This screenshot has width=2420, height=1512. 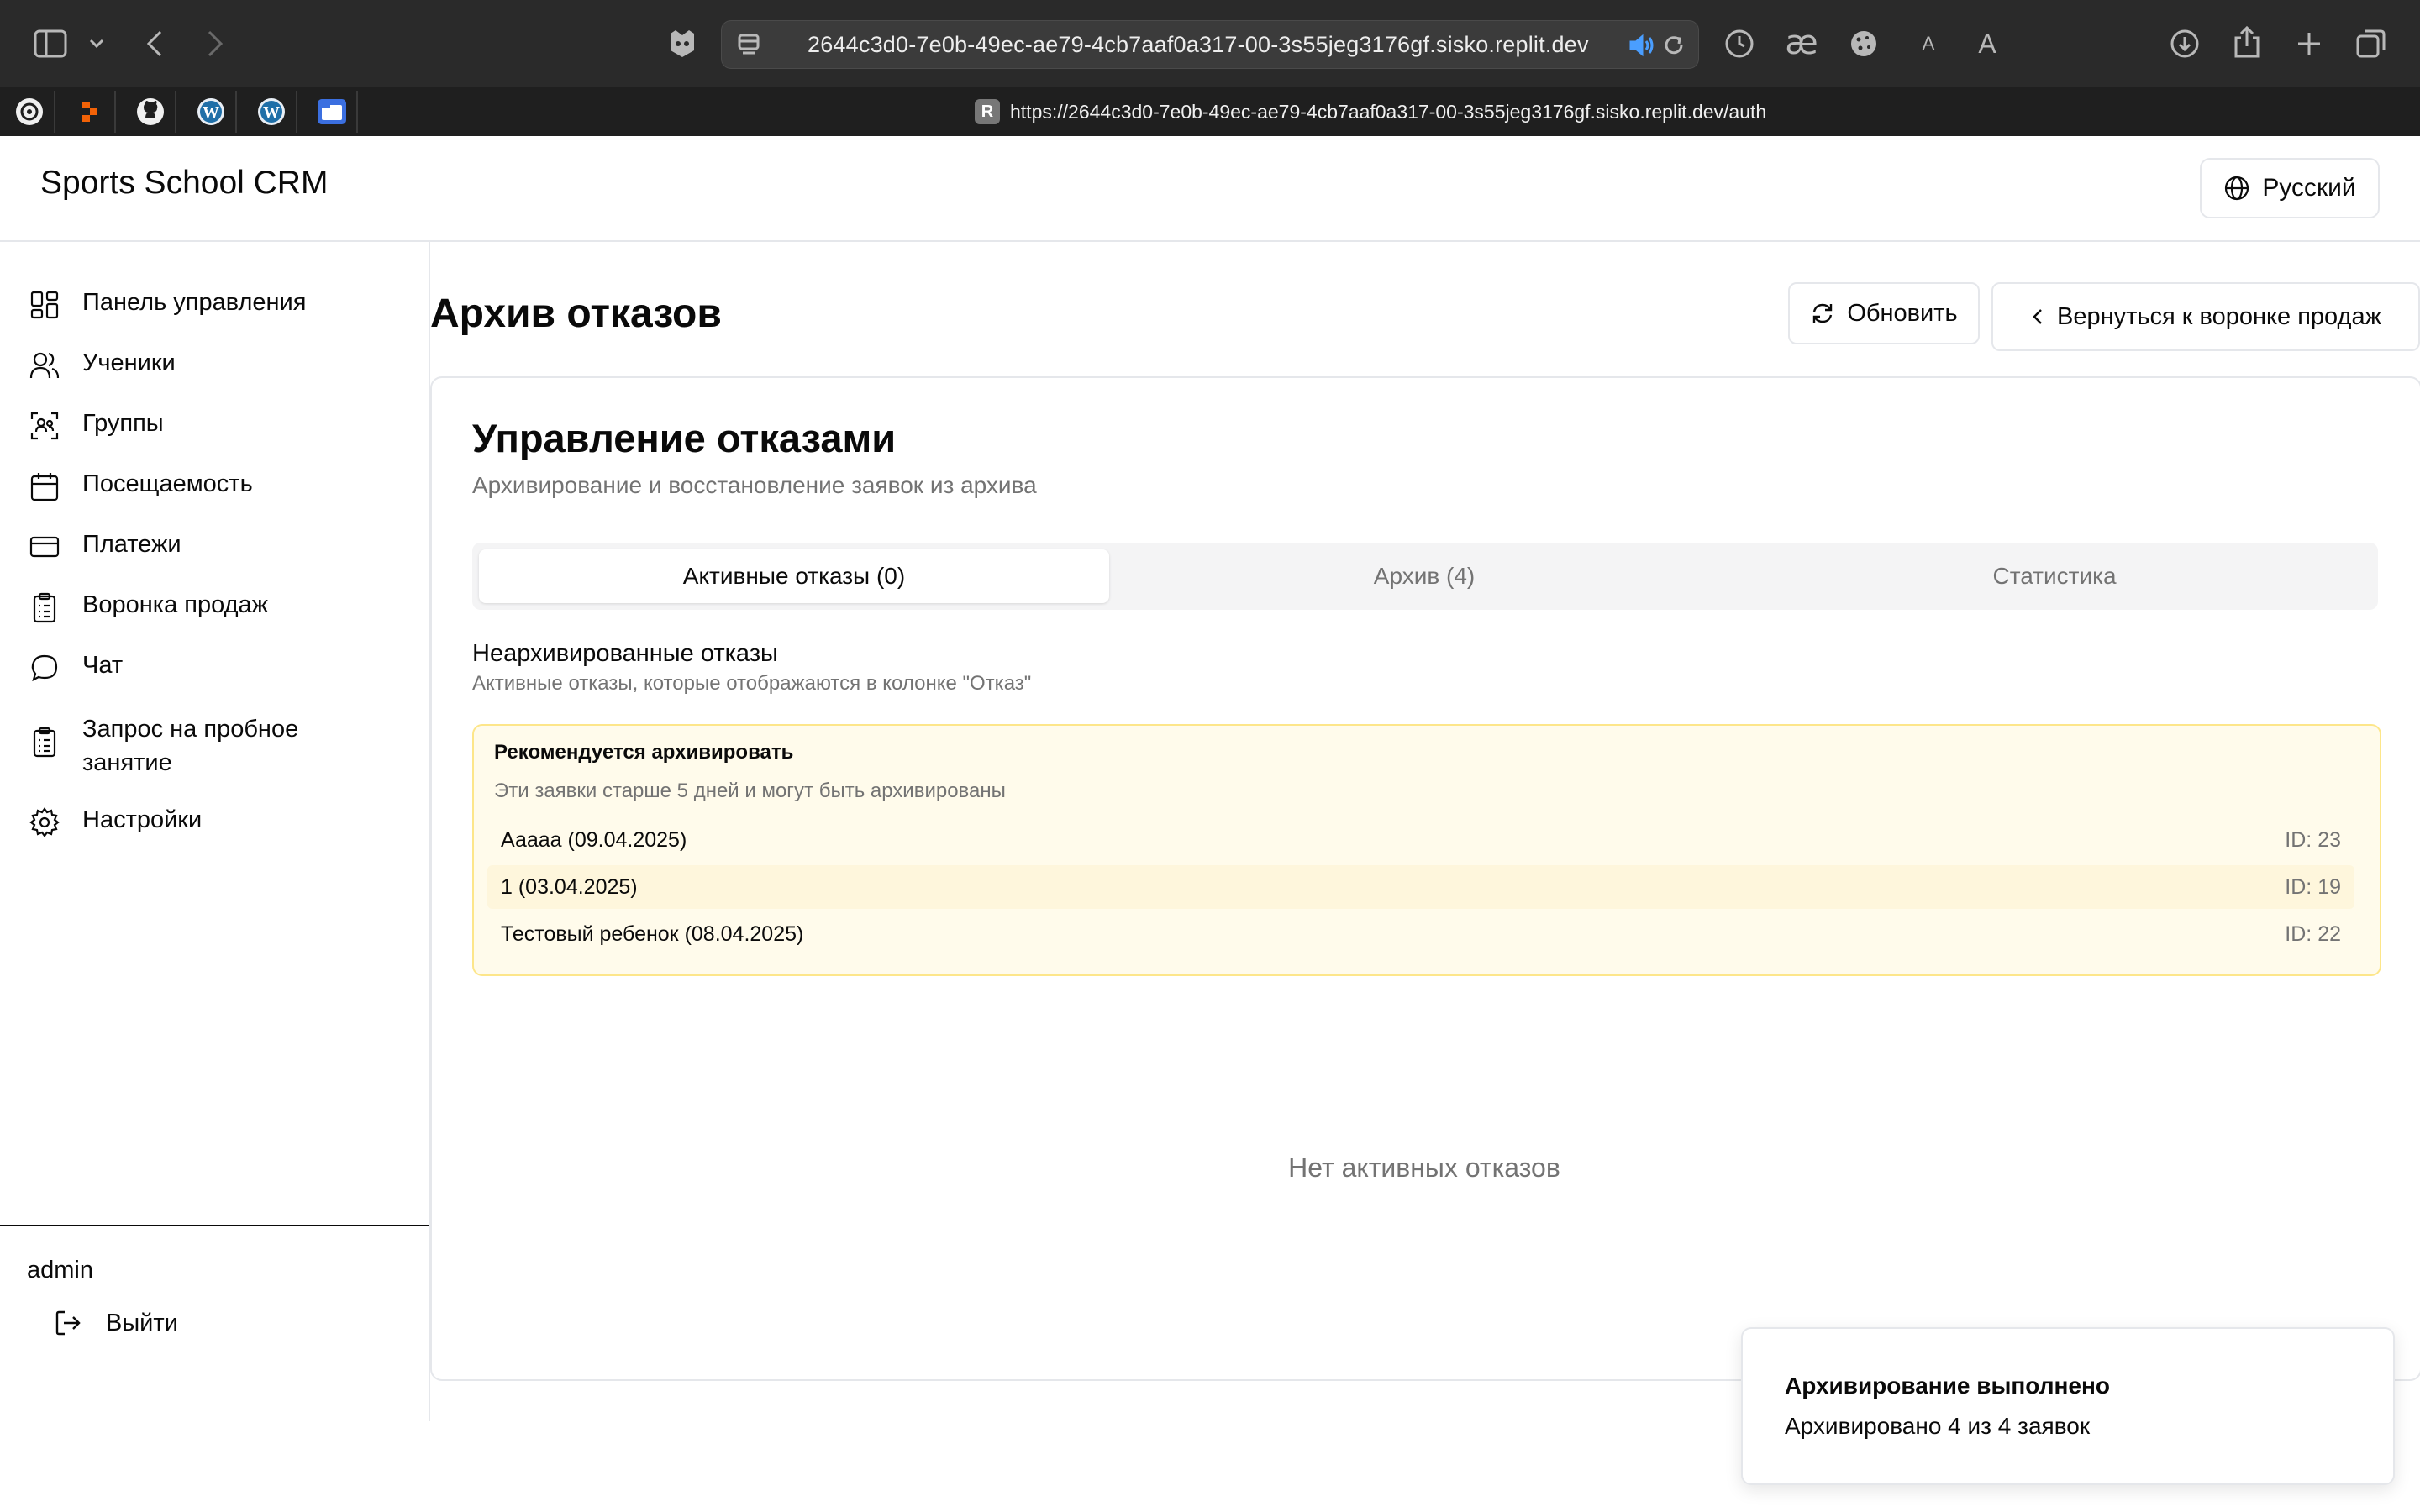 I want to click on refresh-icon, so click(x=1823, y=313).